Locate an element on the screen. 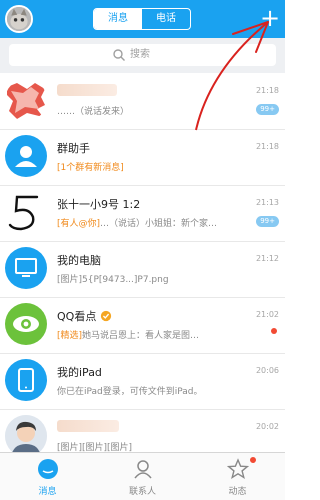 The height and width of the screenshot is (500, 320). chat-time: 21:12 is located at coordinates (267, 258).